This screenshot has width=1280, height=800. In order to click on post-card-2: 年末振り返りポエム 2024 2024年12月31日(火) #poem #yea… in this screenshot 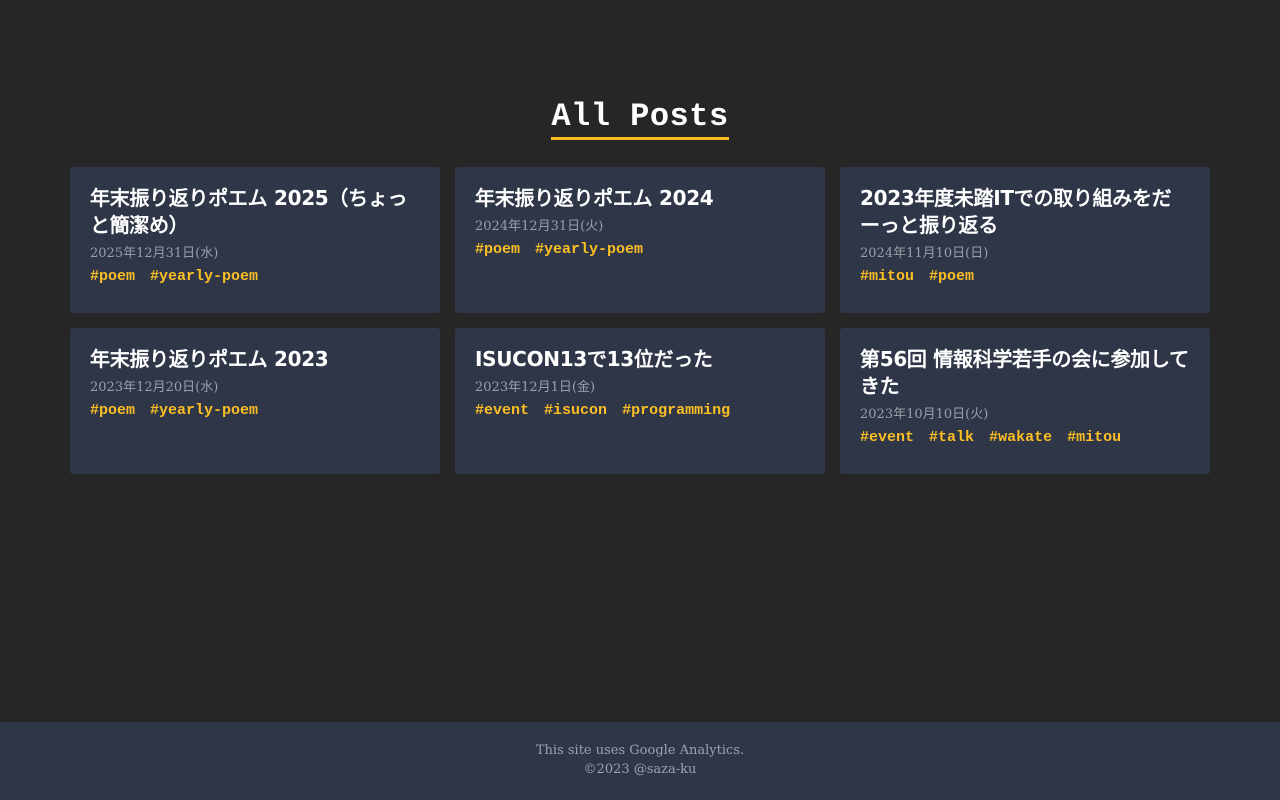, I will do `click(640, 240)`.